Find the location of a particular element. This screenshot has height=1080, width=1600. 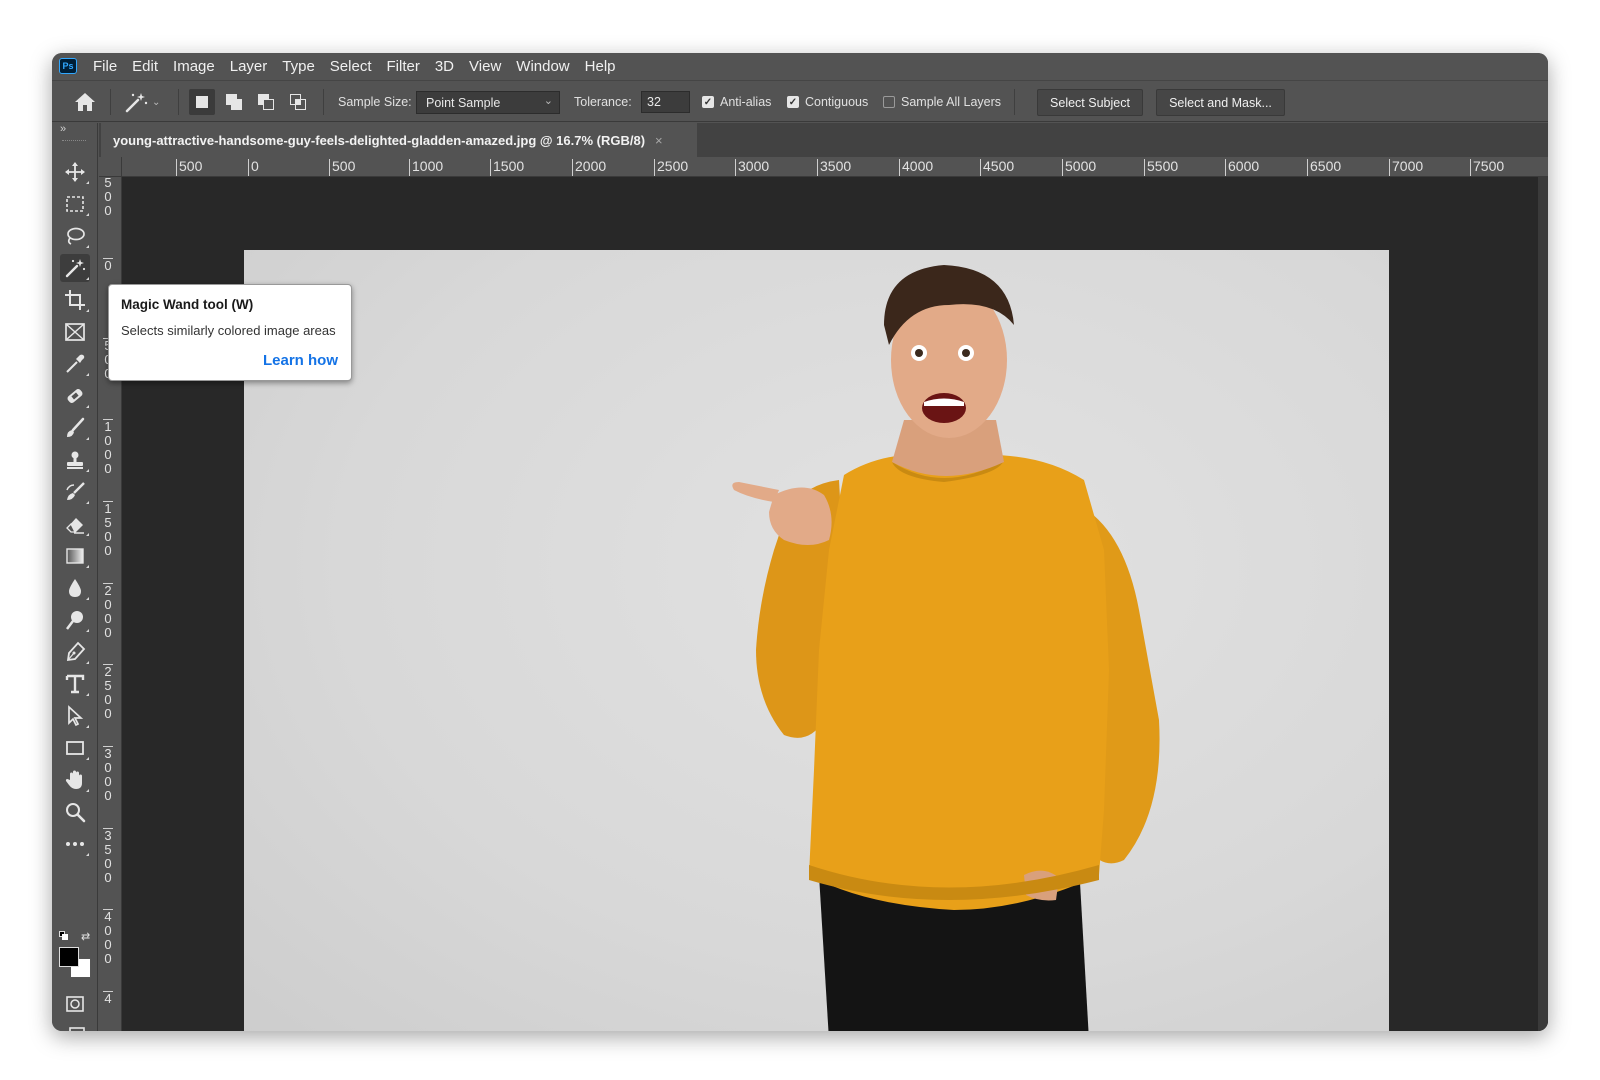

pen-icon is located at coordinates (76, 651).